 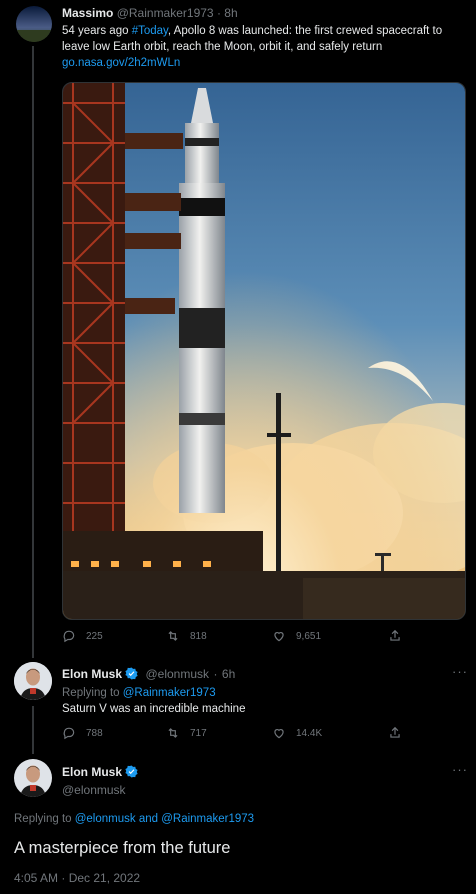 I want to click on retweet-button: 818, so click(x=186, y=636).